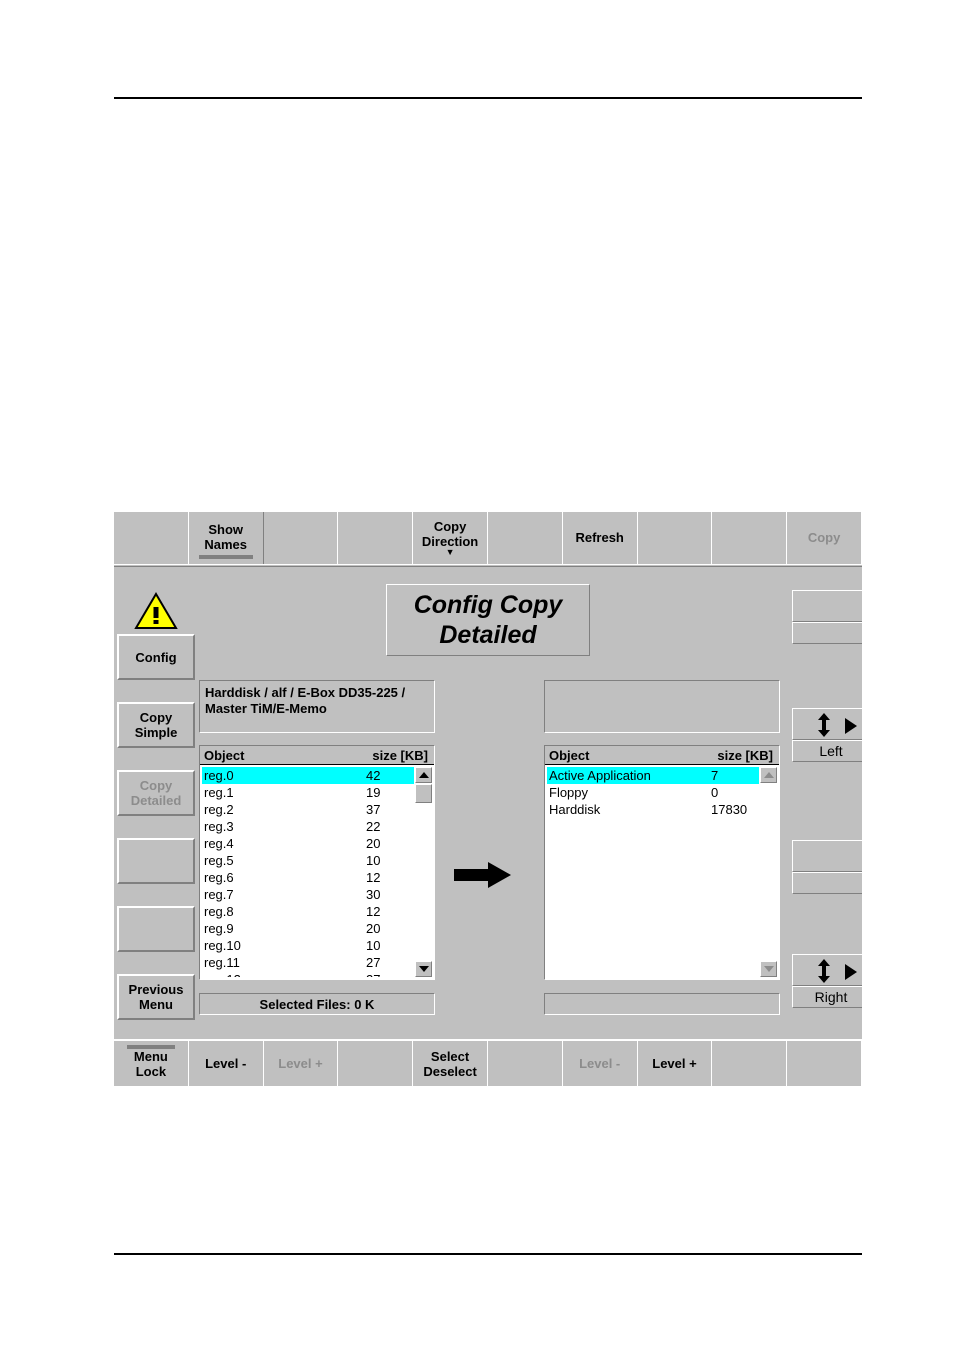 The width and height of the screenshot is (954, 1351). Describe the element at coordinates (317, 1004) in the screenshot. I see `left-status-bar: Selected Files: 0 K` at that location.